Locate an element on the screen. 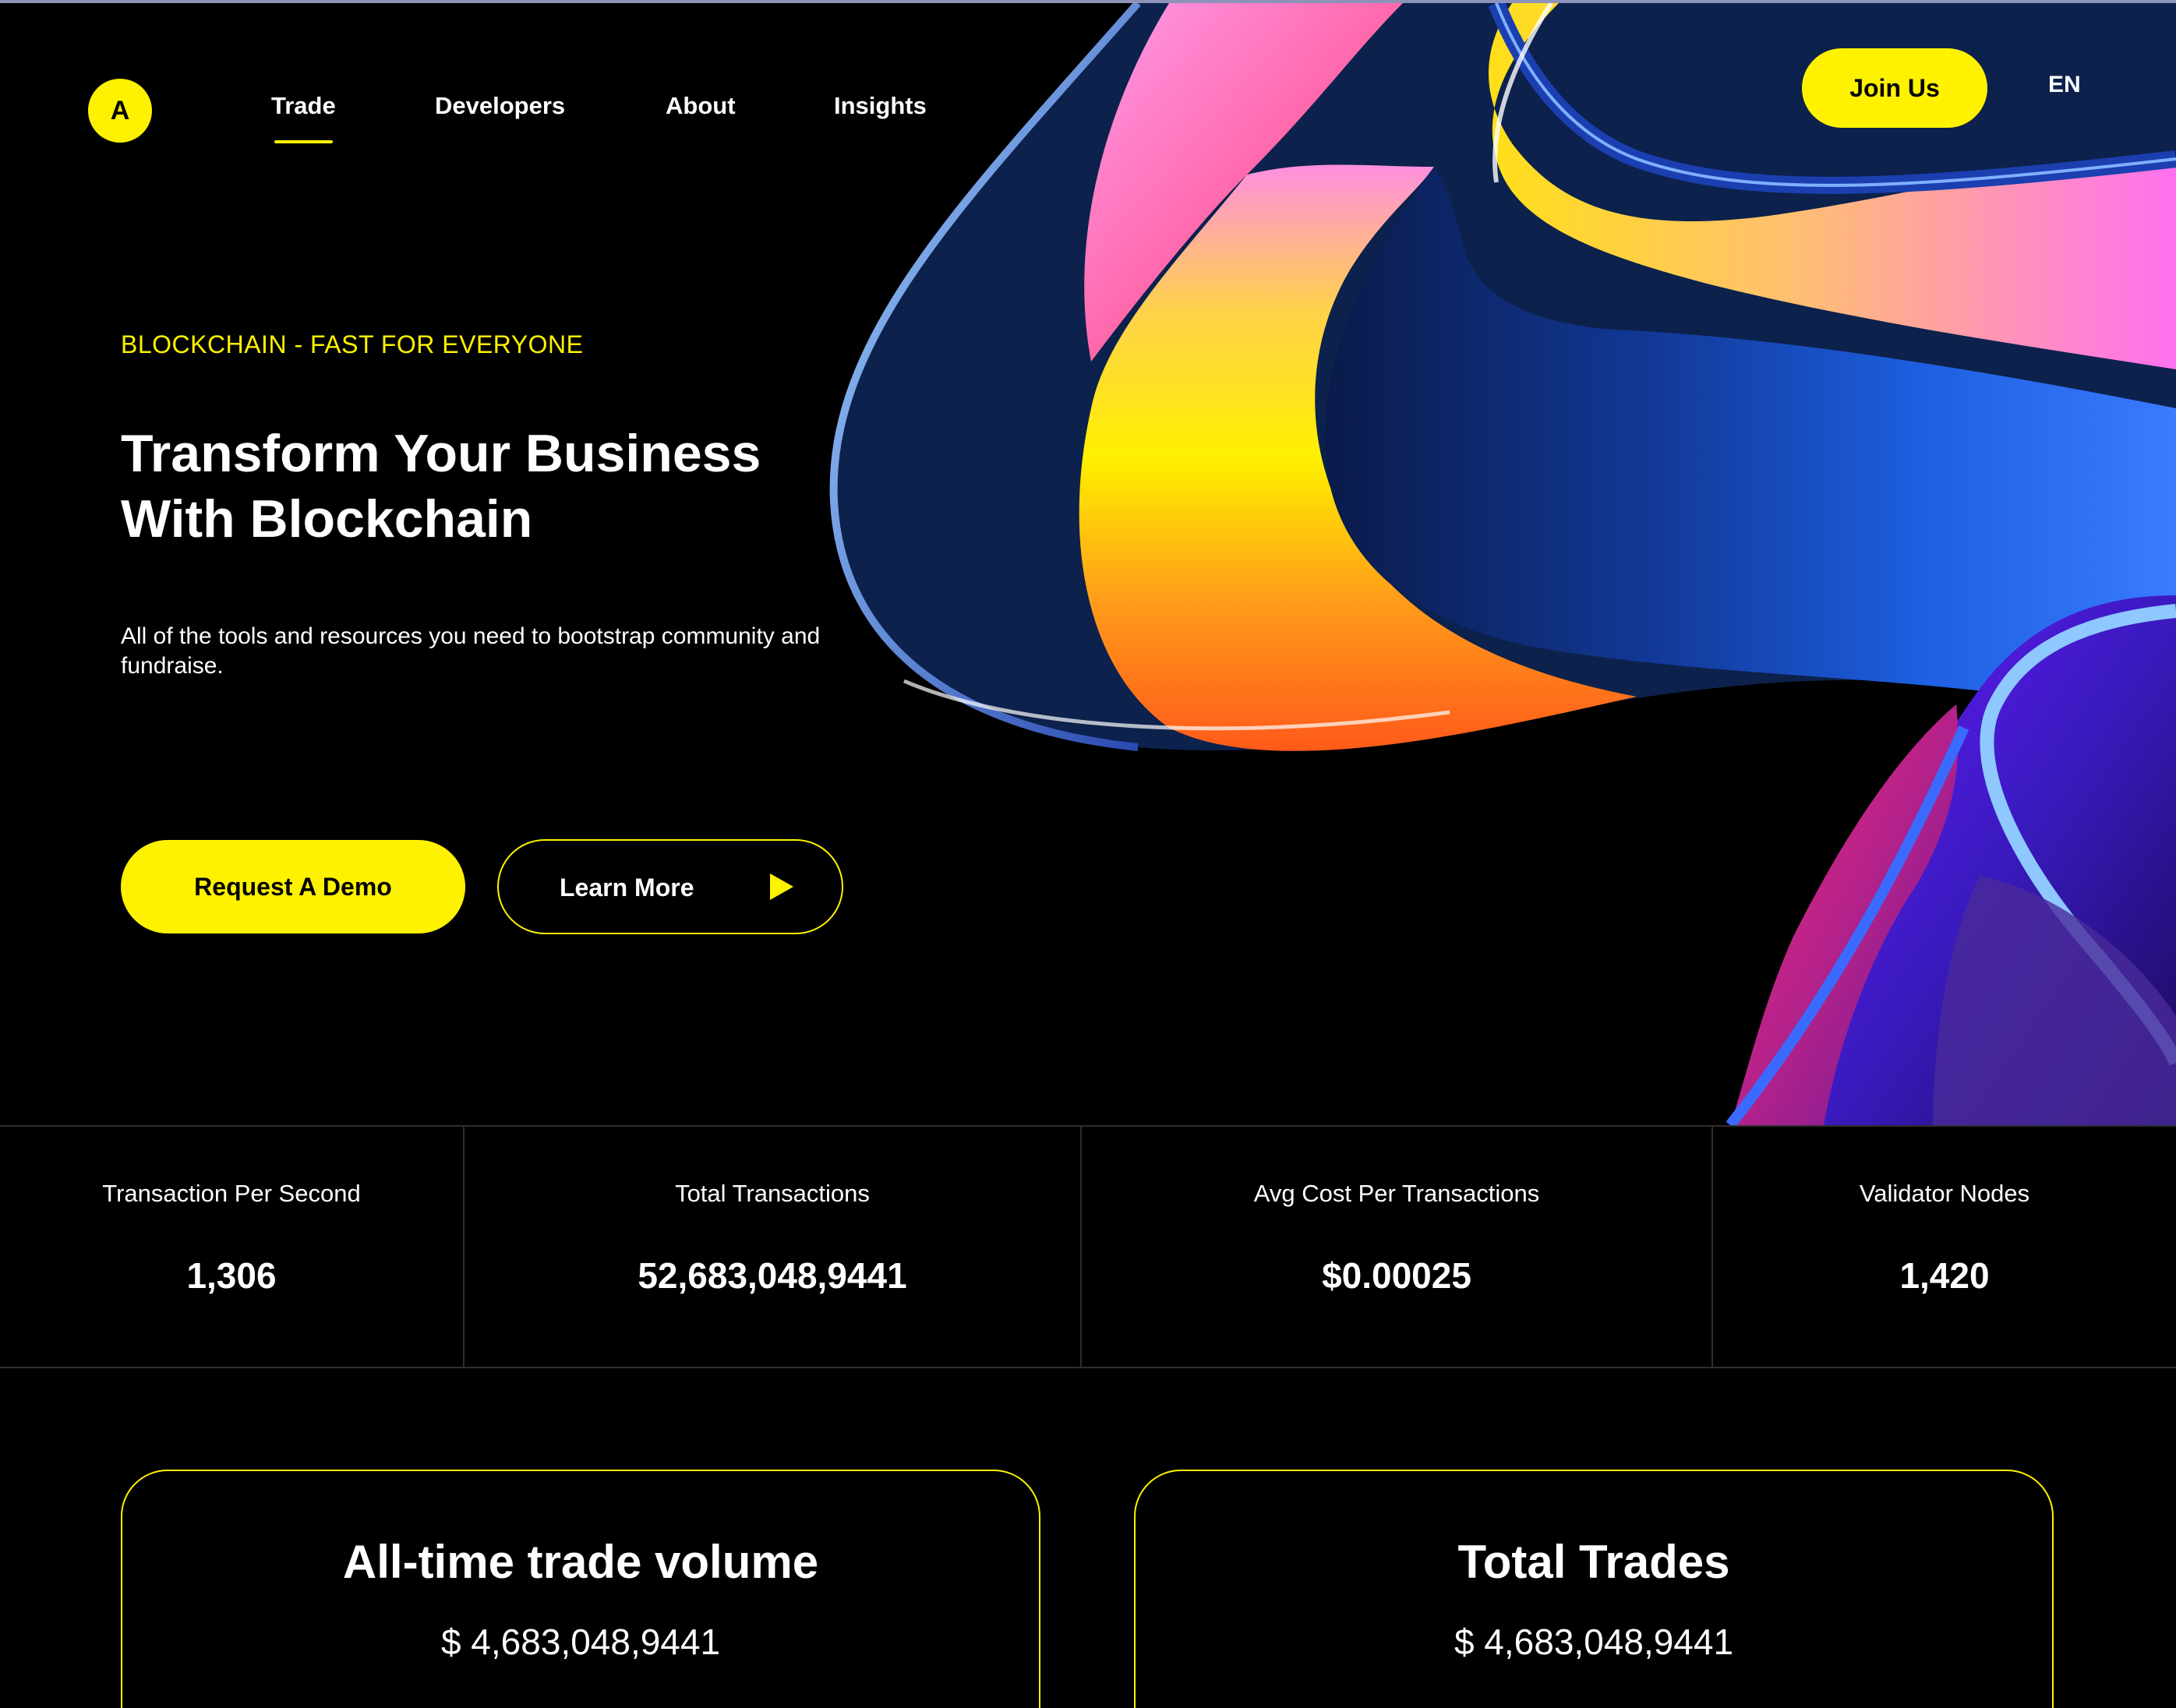 Image resolution: width=2176 pixels, height=1708 pixels. logo: A is located at coordinates (120, 111).